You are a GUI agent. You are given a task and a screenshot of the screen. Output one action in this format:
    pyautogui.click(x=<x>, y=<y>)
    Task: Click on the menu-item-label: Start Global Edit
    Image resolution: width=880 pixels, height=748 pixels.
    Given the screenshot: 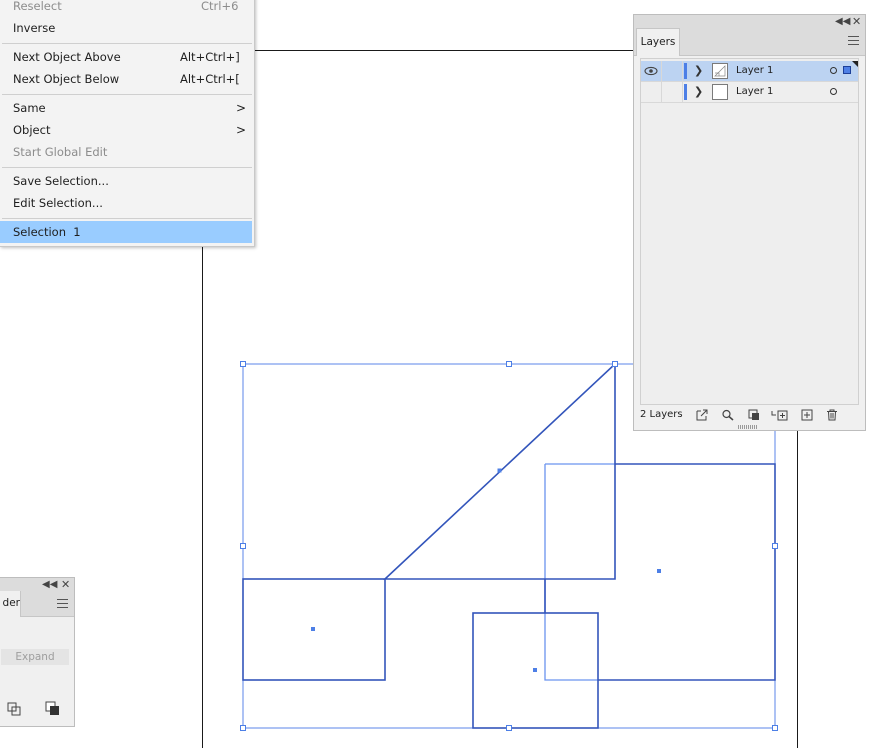 What is the action you would take?
    pyautogui.click(x=60, y=152)
    